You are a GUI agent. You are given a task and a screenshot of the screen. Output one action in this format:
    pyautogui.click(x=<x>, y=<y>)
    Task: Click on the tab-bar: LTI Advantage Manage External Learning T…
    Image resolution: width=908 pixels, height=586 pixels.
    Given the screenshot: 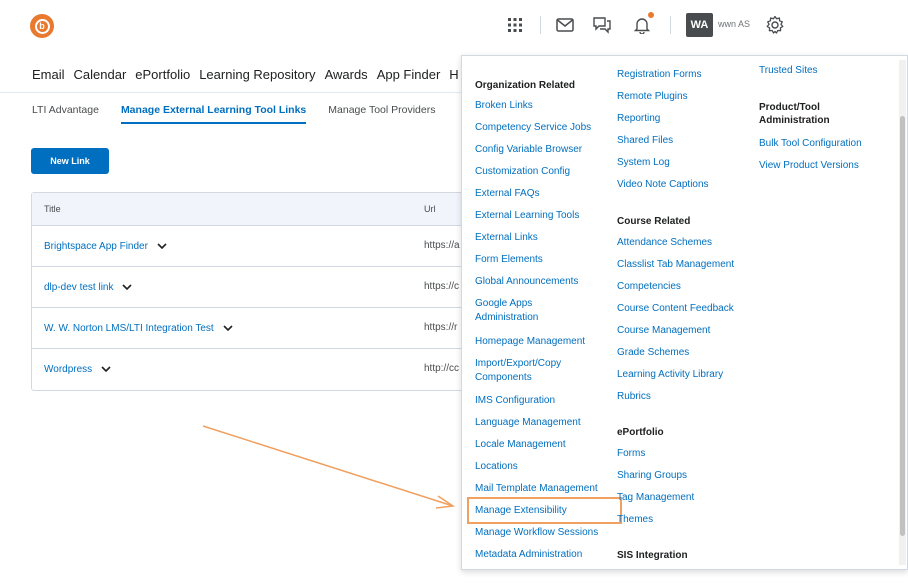 What is the action you would take?
    pyautogui.click(x=244, y=114)
    